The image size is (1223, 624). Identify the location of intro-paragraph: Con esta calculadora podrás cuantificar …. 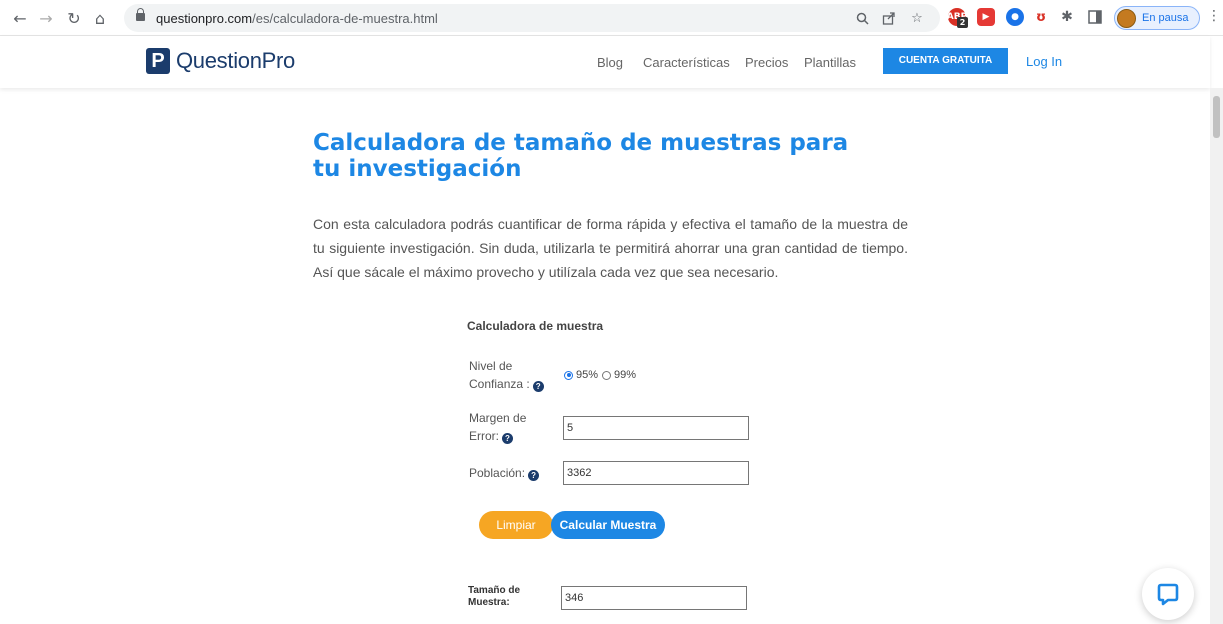
(610, 248).